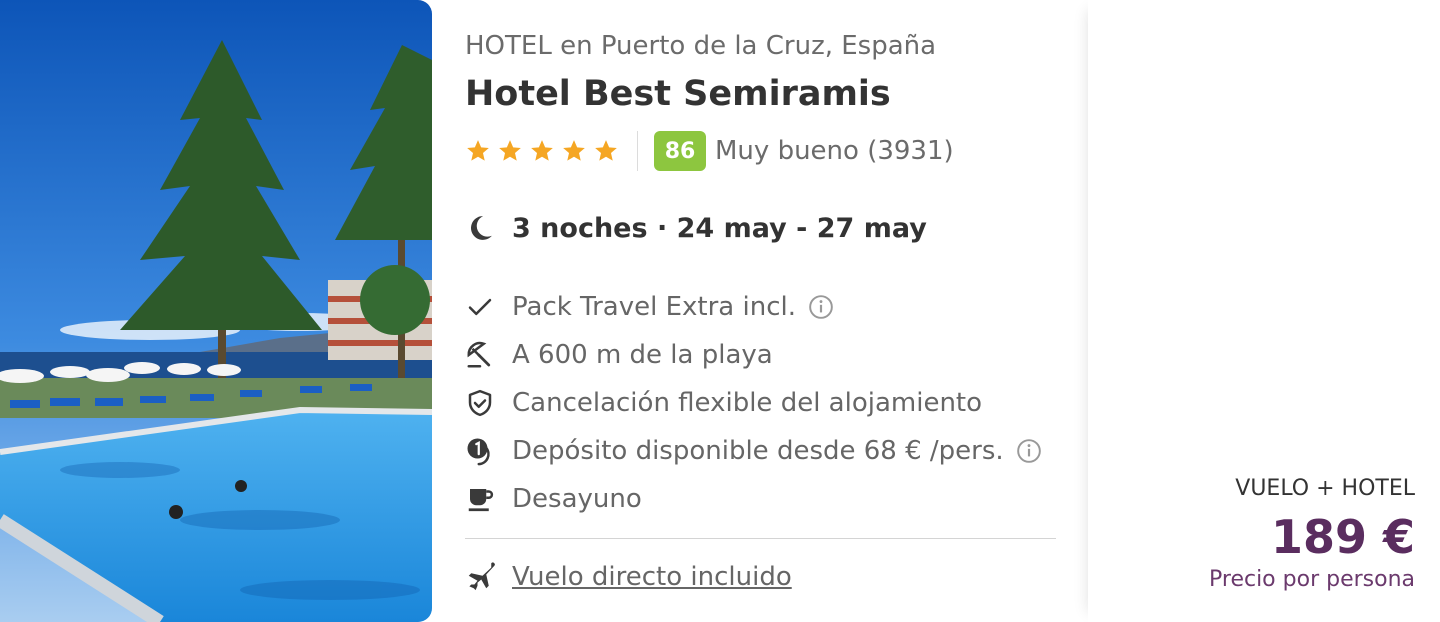 This screenshot has width=1440, height=622. What do you see at coordinates (642, 355) in the screenshot?
I see `feature-label: A 600 m de la playa` at bounding box center [642, 355].